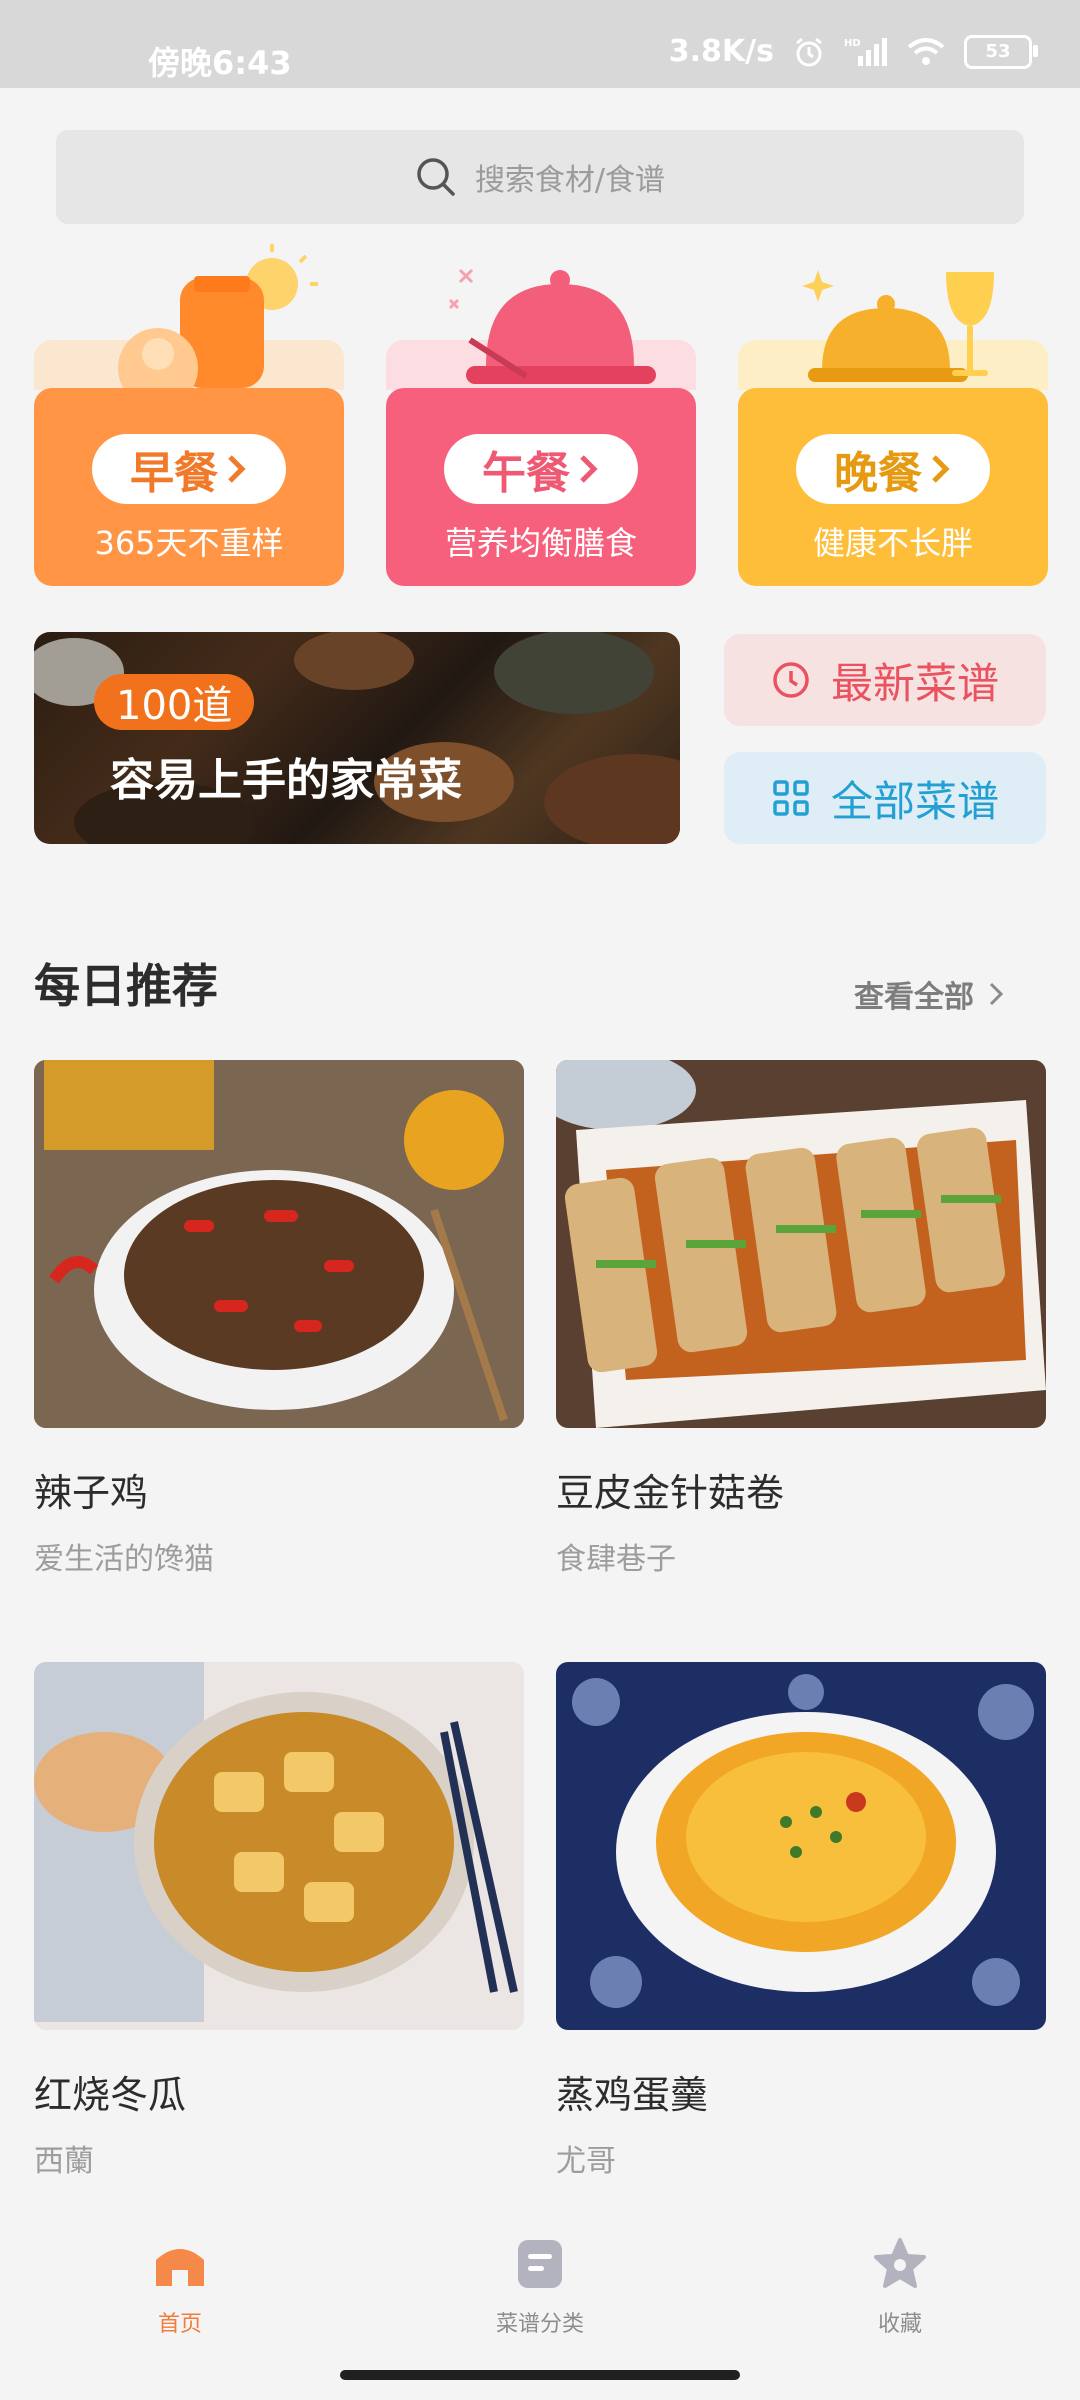 Image resolution: width=1080 pixels, height=2400 pixels. I want to click on recipe-author: 爱生活的馋猫, so click(124, 1559).